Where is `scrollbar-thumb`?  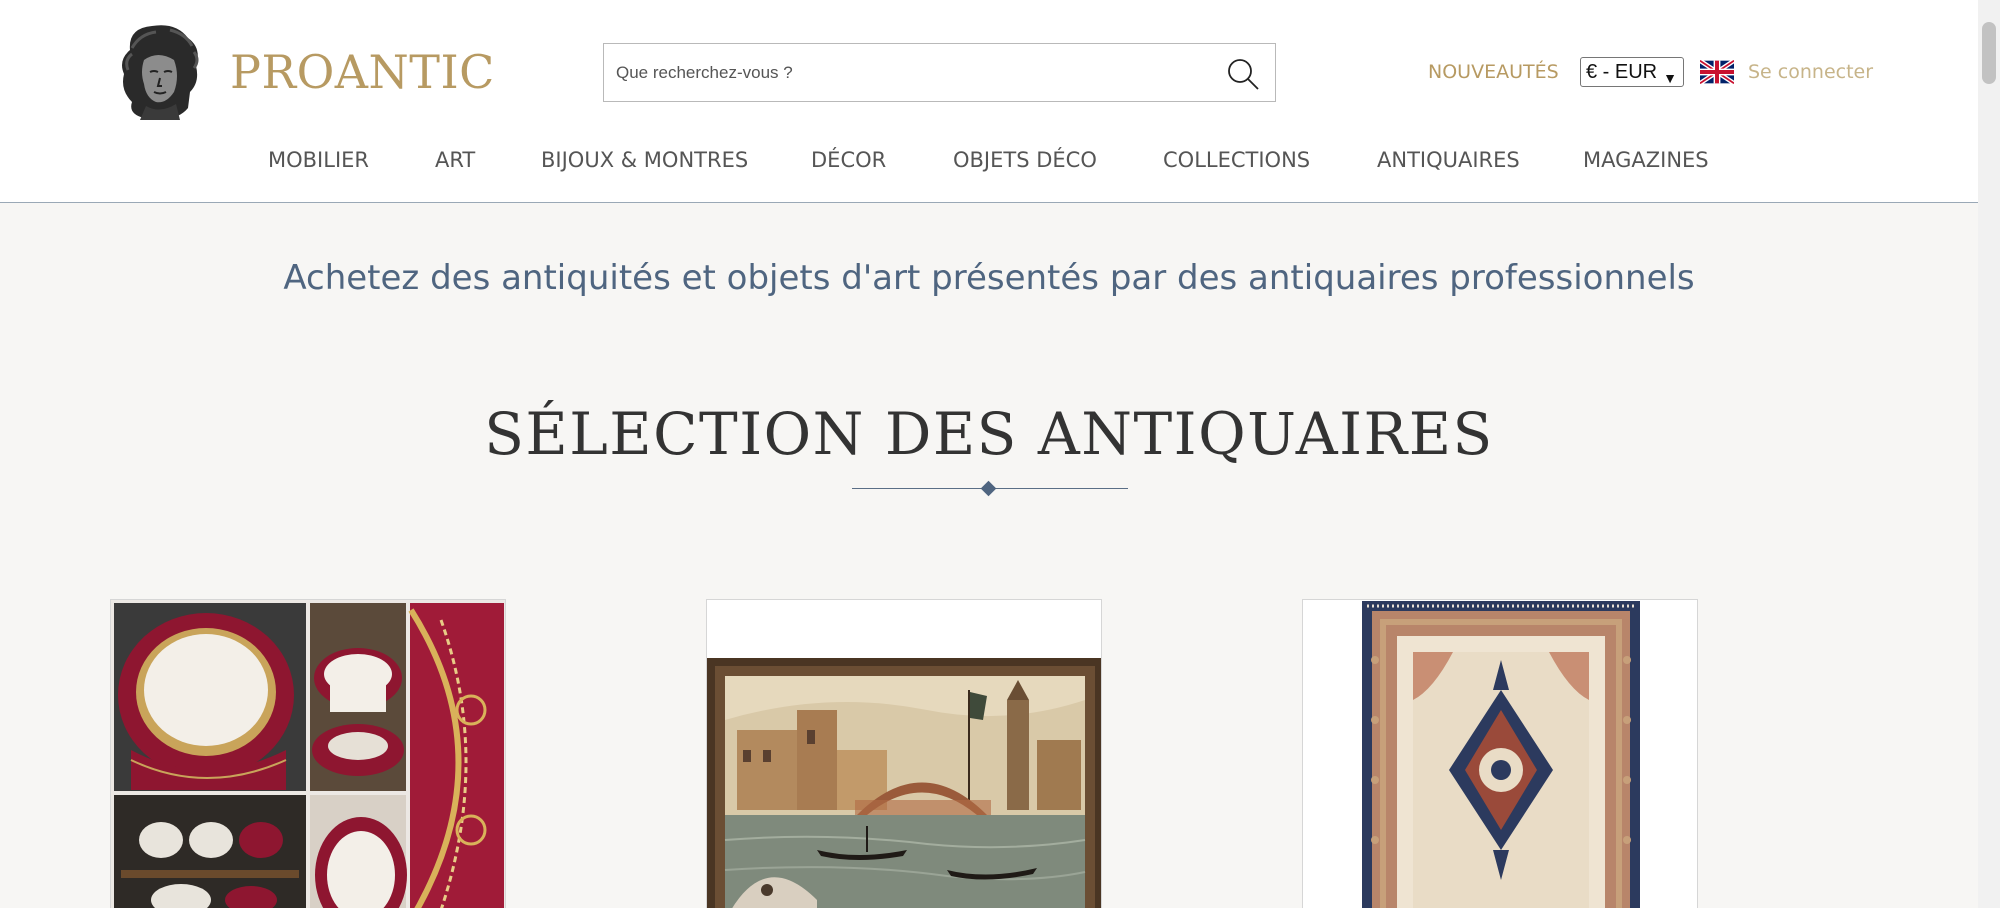
scrollbar-thumb is located at coordinates (1989, 53).